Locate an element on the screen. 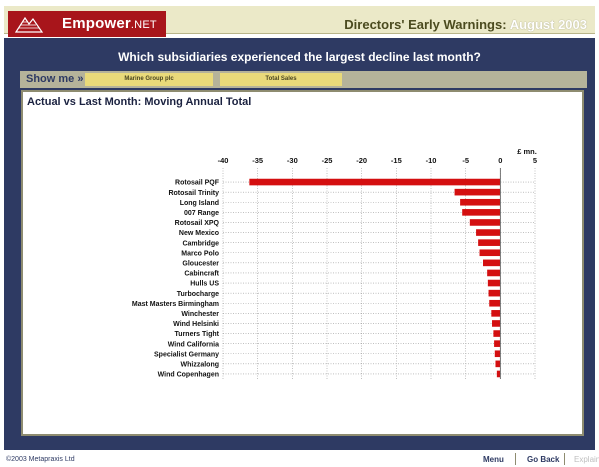 The image size is (599, 467). show-me-label: Show me » is located at coordinates (55, 79).